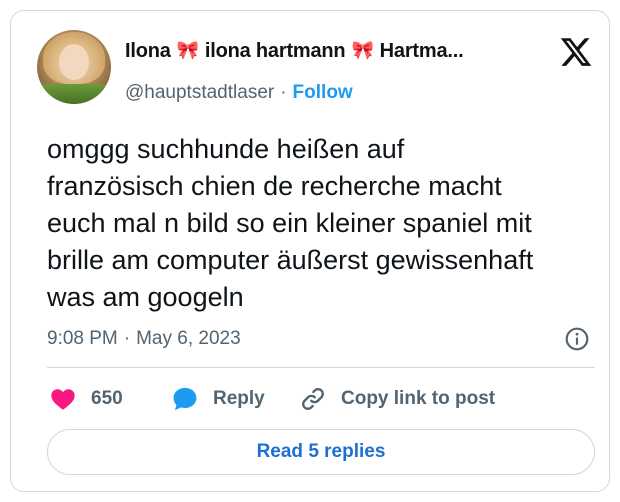  What do you see at coordinates (239, 398) in the screenshot?
I see `reply-label: Reply` at bounding box center [239, 398].